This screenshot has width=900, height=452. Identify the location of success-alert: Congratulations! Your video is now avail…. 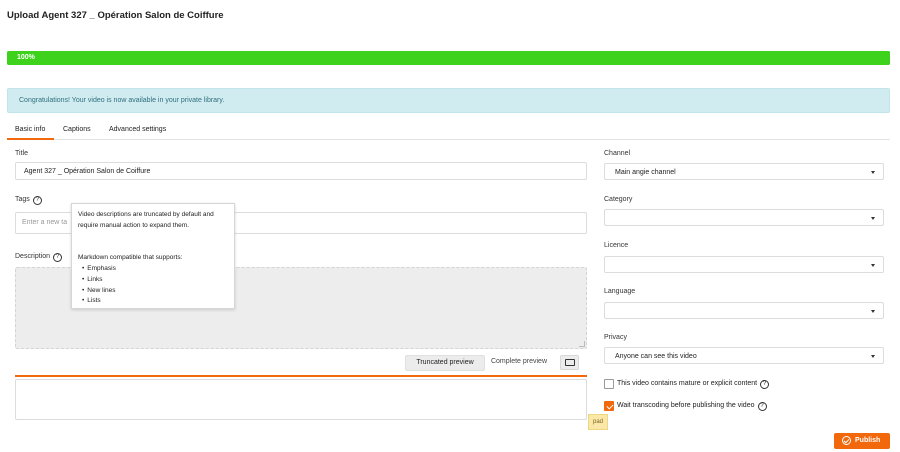
(448, 100).